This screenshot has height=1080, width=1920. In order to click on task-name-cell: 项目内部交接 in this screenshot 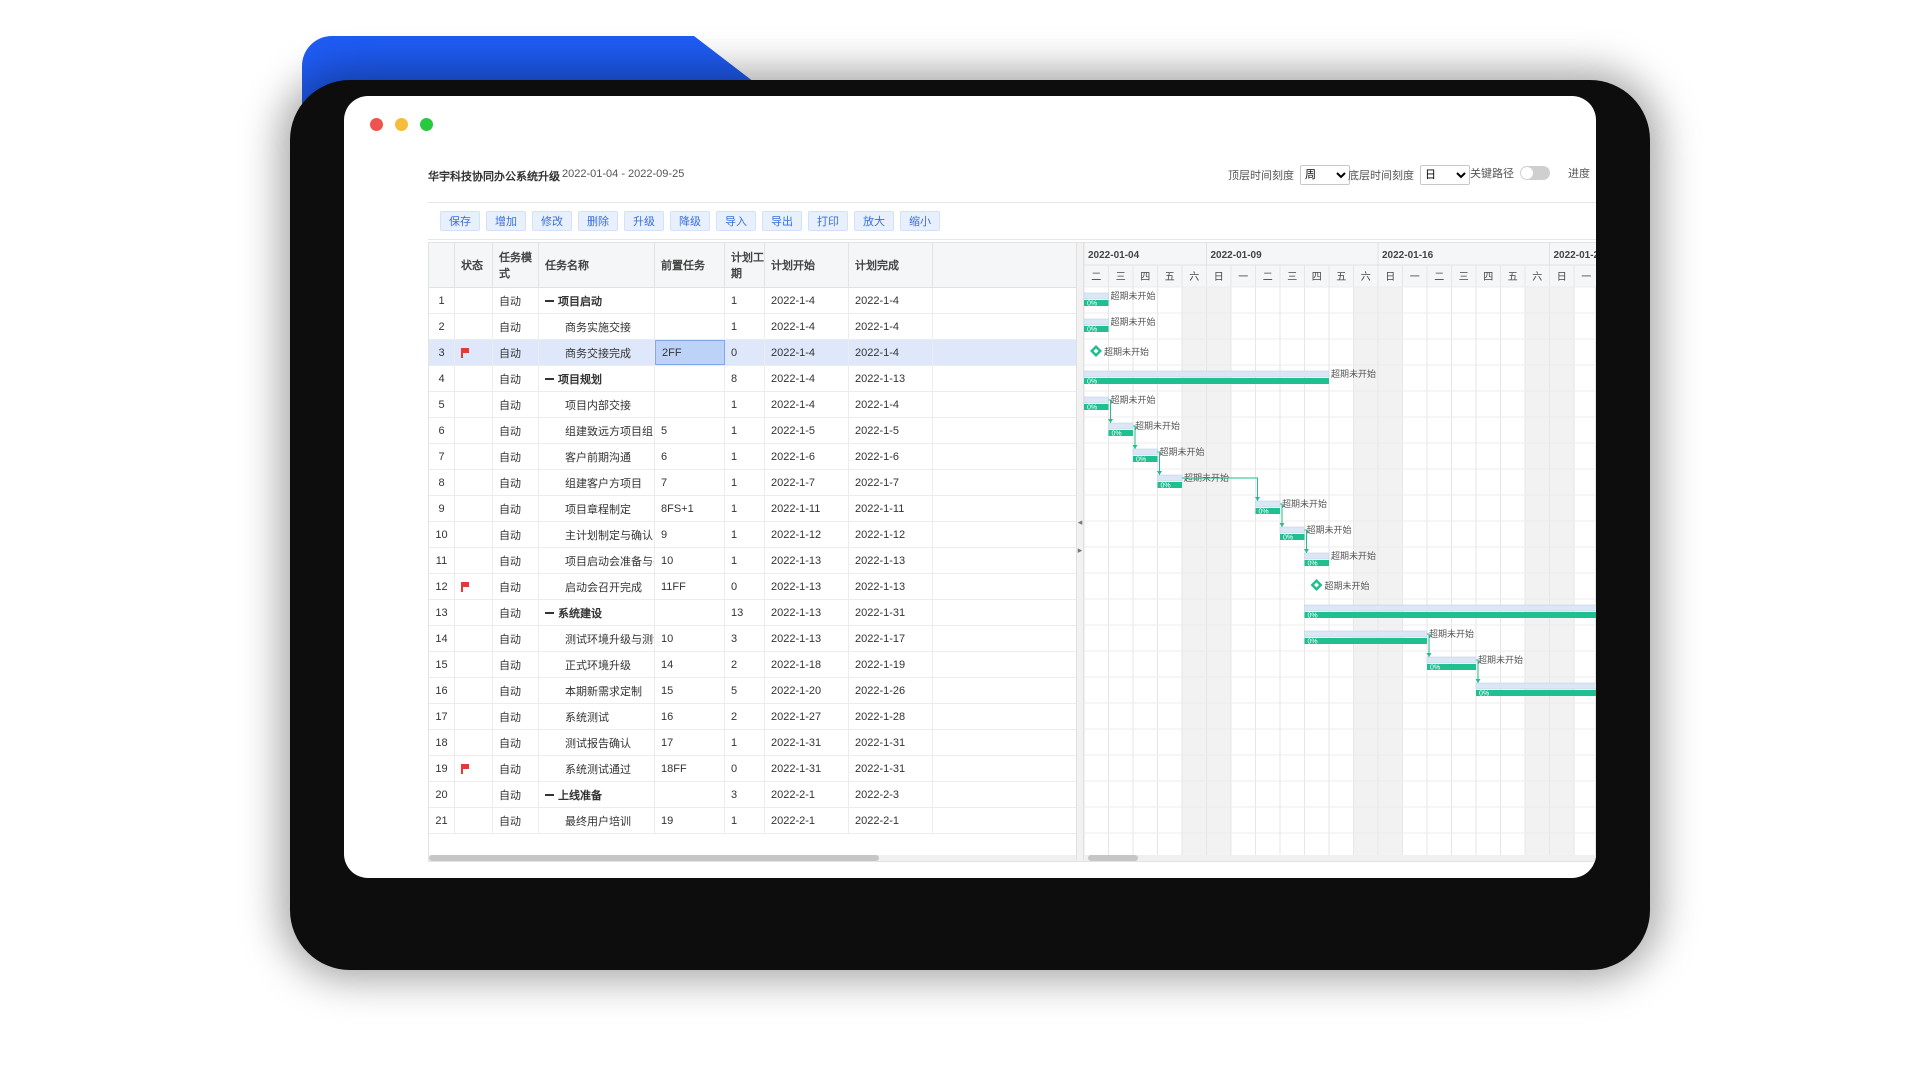, I will do `click(597, 404)`.